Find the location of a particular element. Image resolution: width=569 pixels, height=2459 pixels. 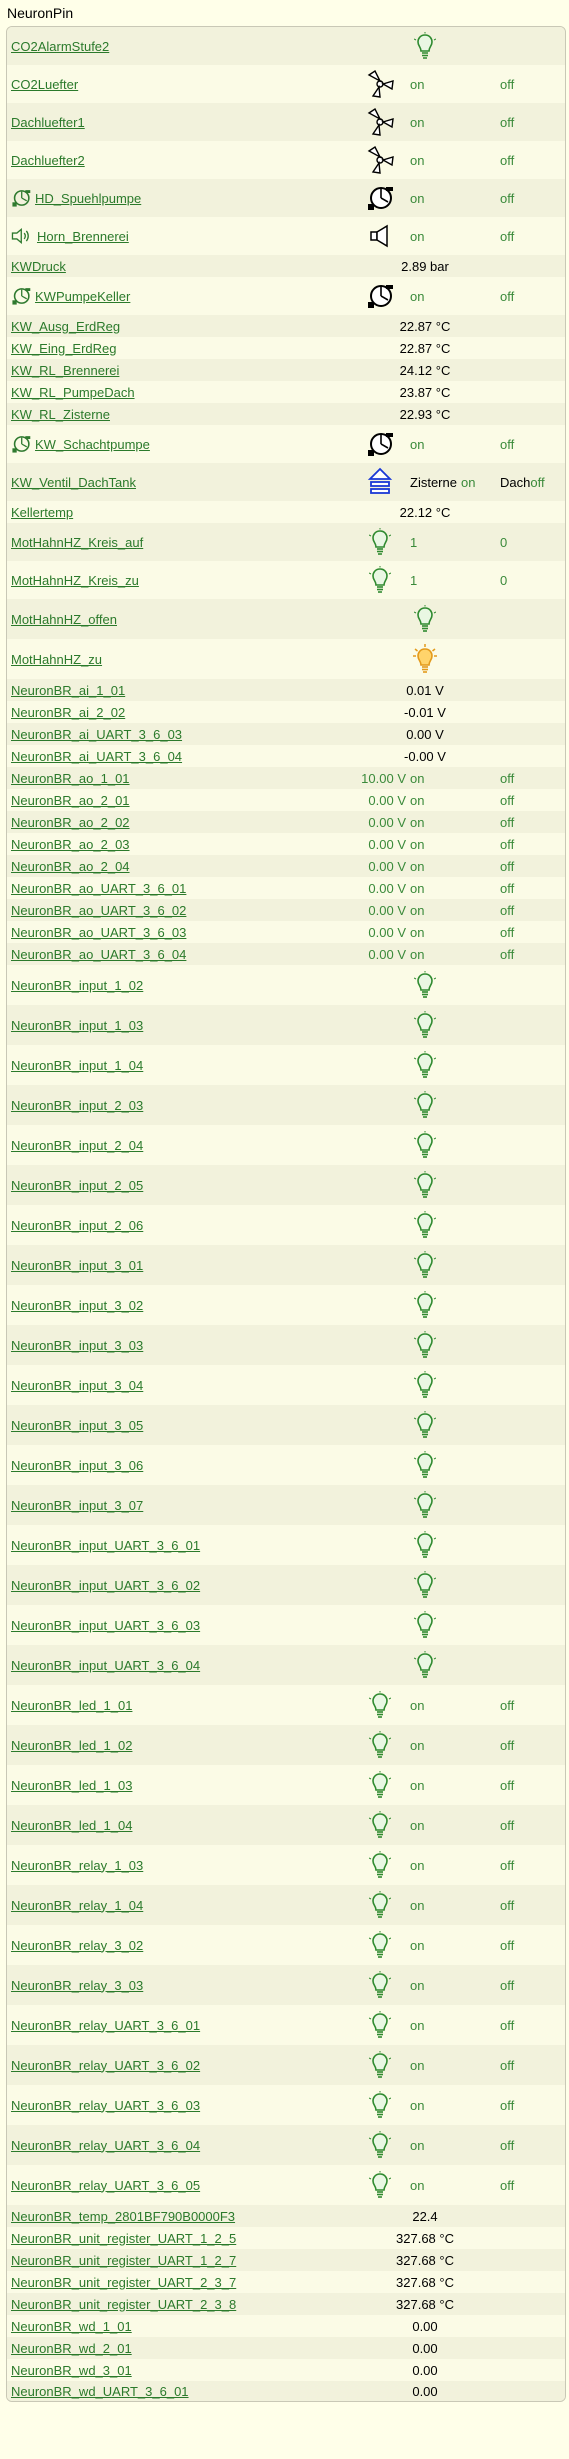

option-a-state-button: on is located at coordinates (468, 482).